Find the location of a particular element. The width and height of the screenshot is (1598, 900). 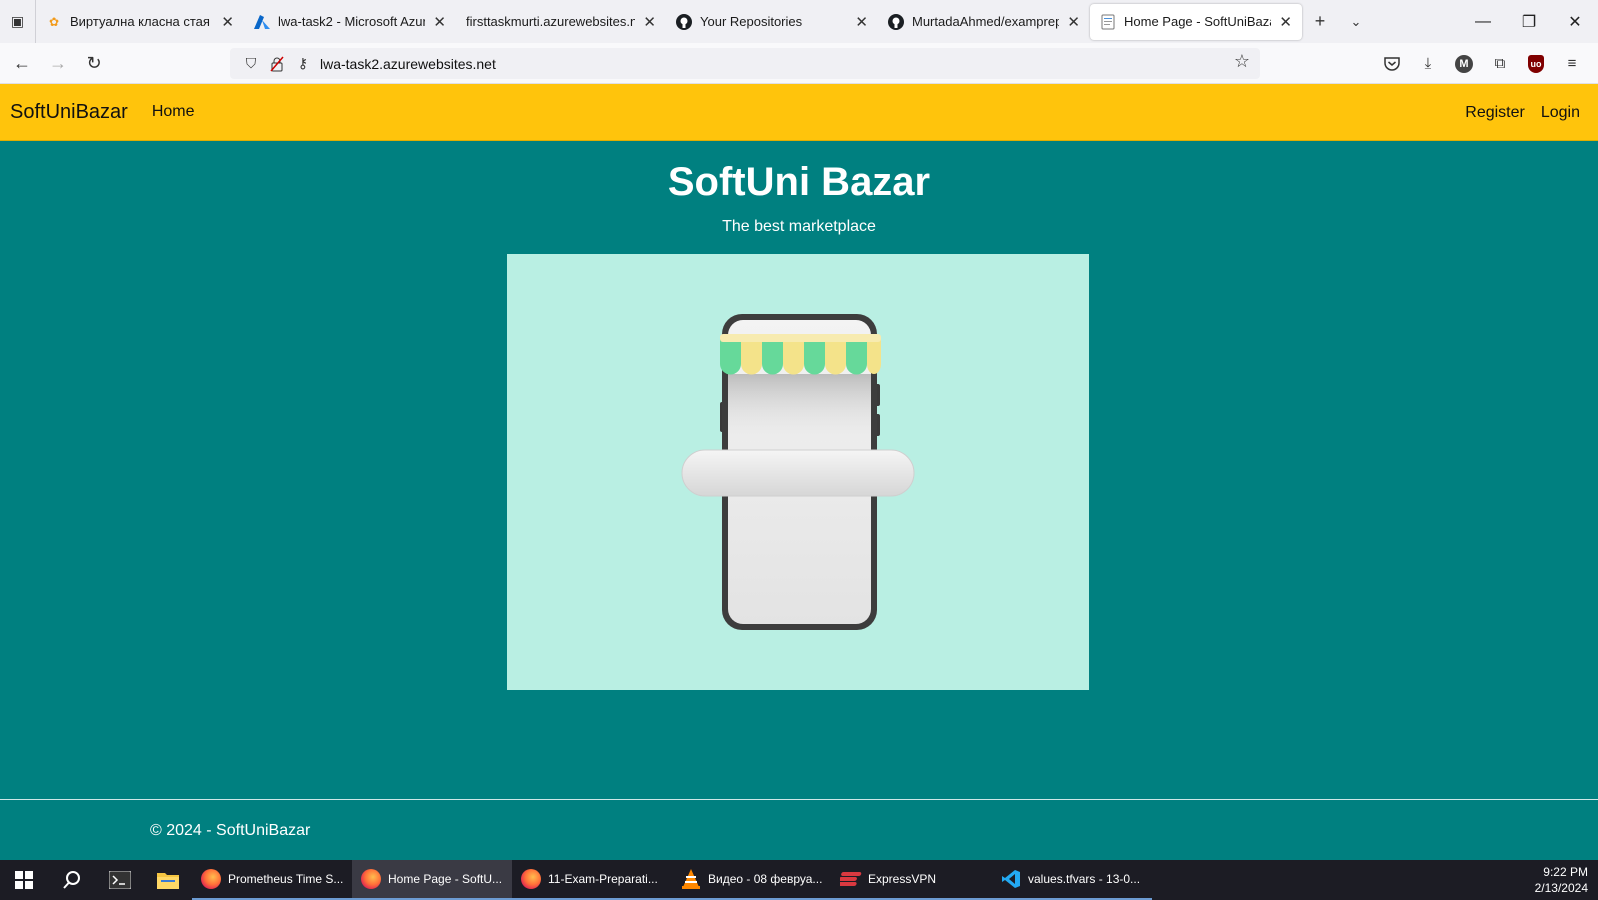

page-icon is located at coordinates (1108, 22).